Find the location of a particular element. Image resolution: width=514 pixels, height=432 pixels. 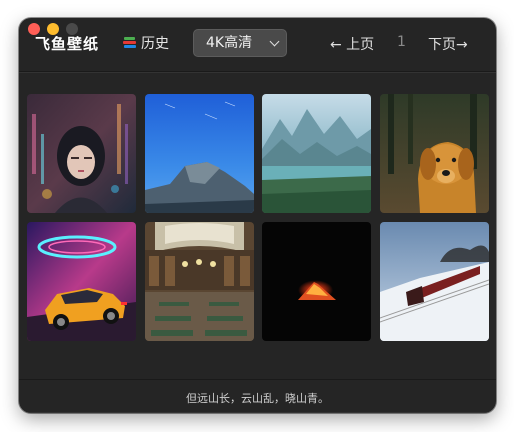

footer: 但远山长，云山乱，晓山青。 is located at coordinates (257, 396).